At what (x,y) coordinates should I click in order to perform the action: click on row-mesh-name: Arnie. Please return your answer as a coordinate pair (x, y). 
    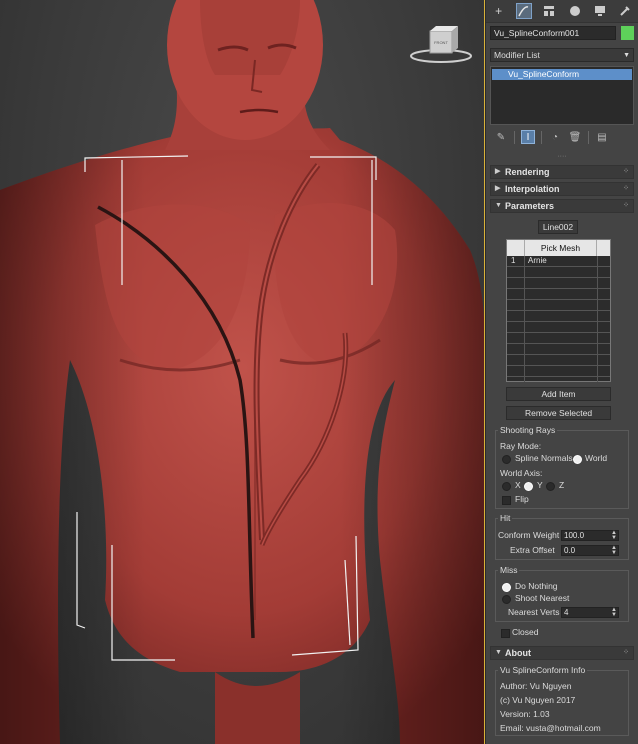
    Looking at the image, I should click on (537, 260).